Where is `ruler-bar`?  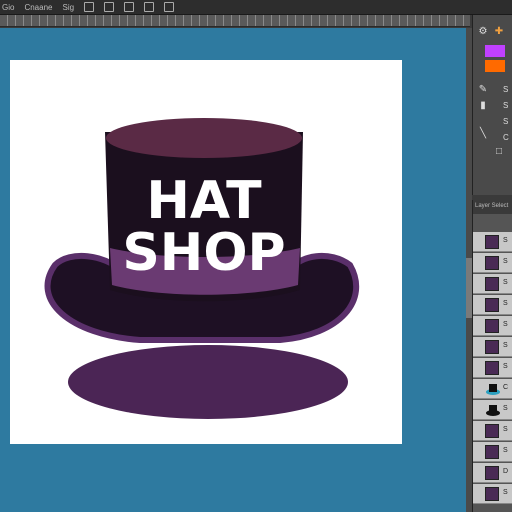
ruler-bar is located at coordinates (235, 21).